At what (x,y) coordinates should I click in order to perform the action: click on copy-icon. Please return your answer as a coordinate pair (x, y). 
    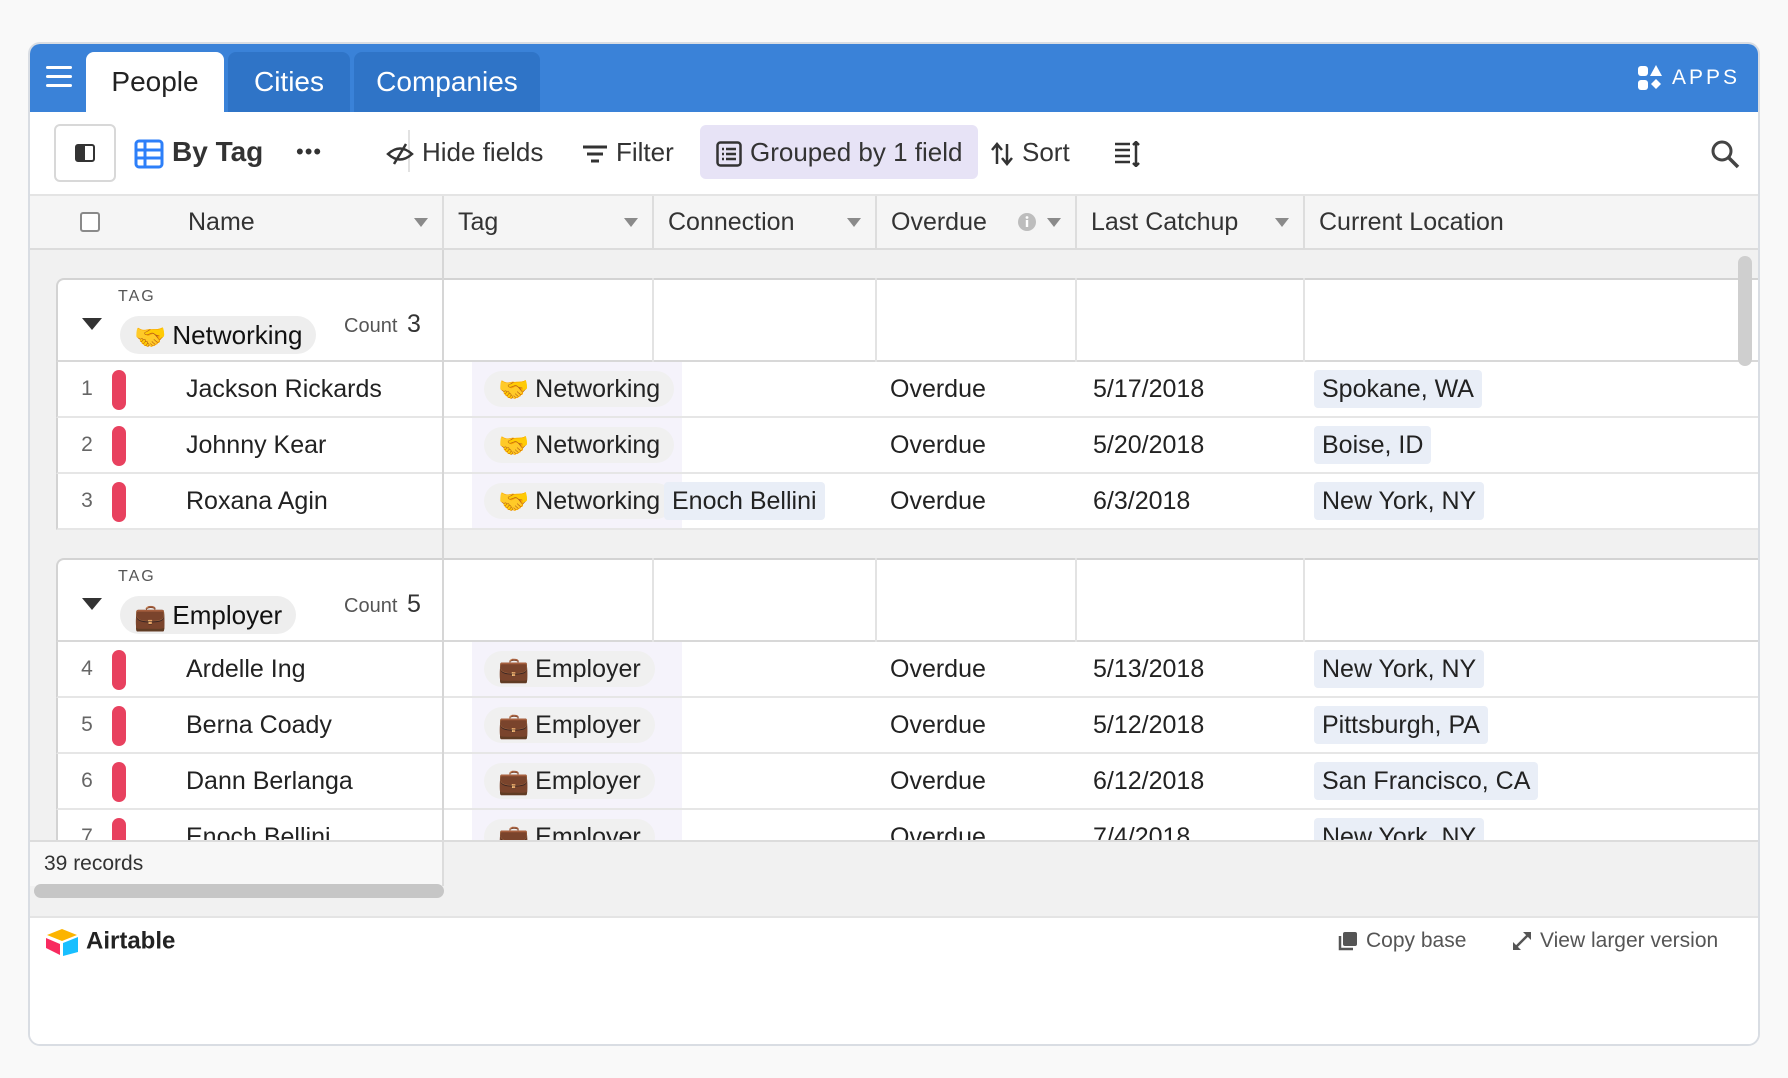
    Looking at the image, I should click on (1347, 941).